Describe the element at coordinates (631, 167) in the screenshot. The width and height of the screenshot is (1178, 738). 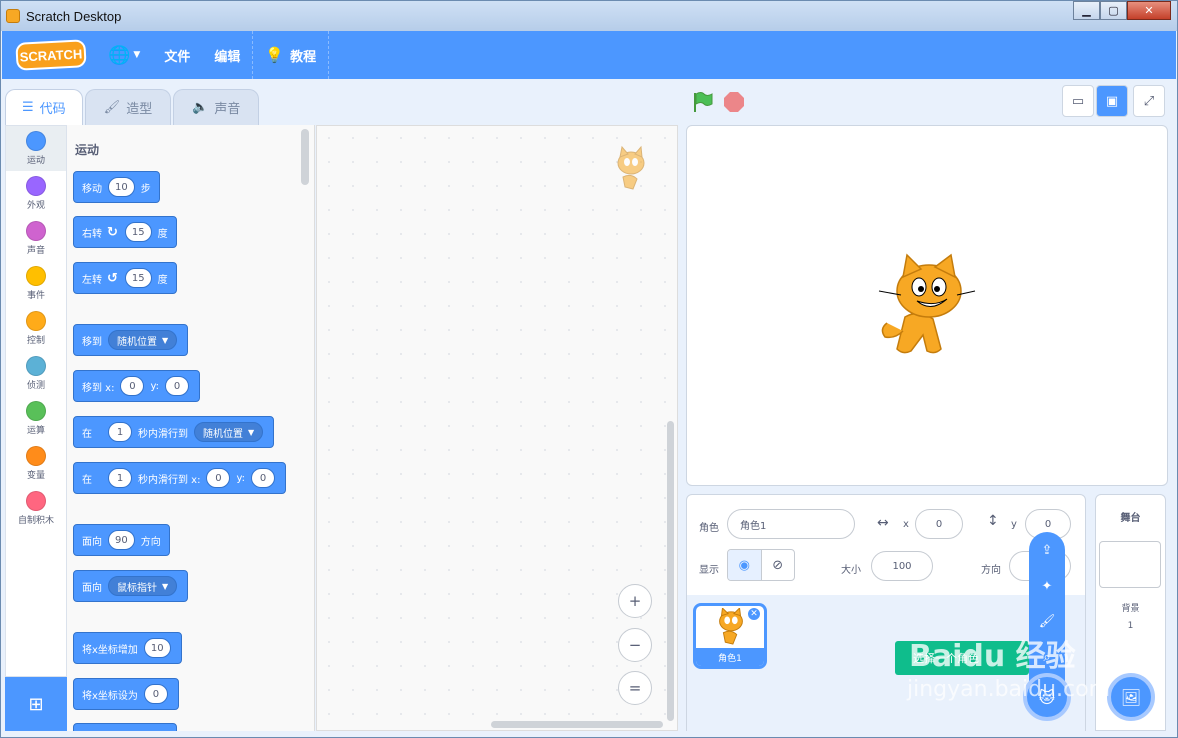
I see `sprite-watermark-cat-icon` at that location.